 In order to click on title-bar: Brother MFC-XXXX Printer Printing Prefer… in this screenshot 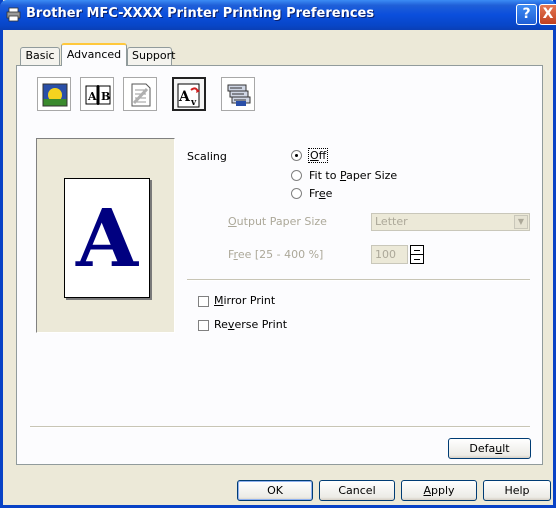, I will do `click(278, 15)`.